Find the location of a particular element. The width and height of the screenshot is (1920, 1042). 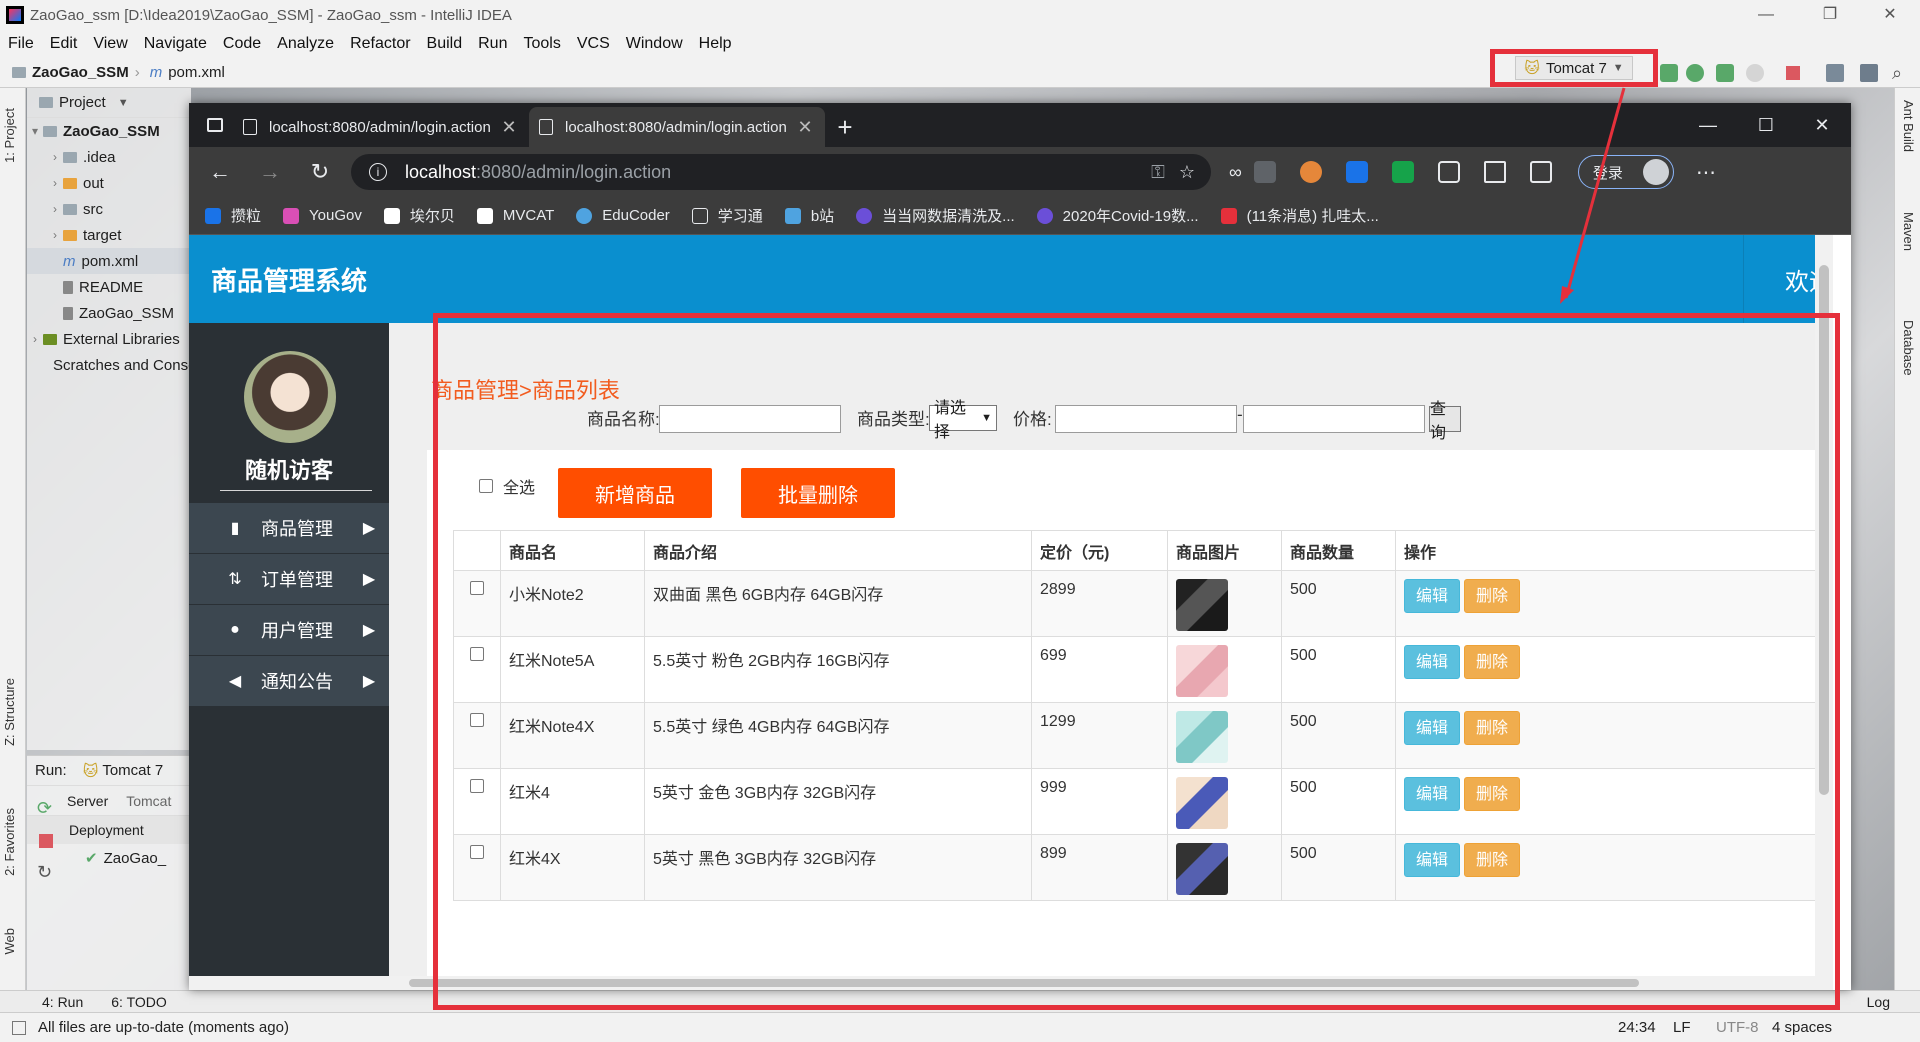

rerun-icon: ⟳ is located at coordinates (44, 808).